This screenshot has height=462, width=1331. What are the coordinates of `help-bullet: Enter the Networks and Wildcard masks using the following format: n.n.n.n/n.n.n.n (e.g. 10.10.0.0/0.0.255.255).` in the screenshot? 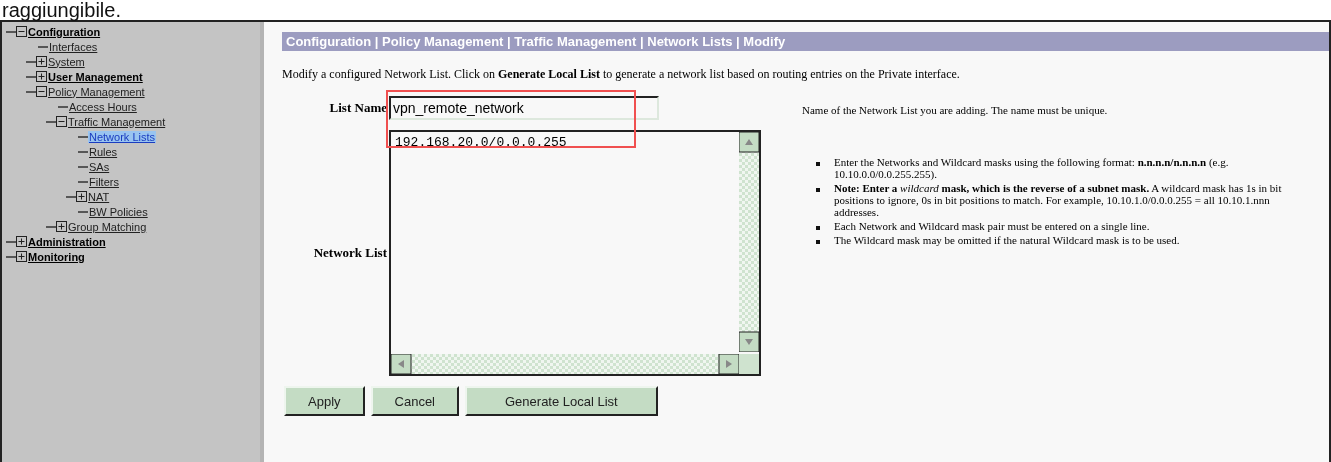 It's located at (1032, 168).